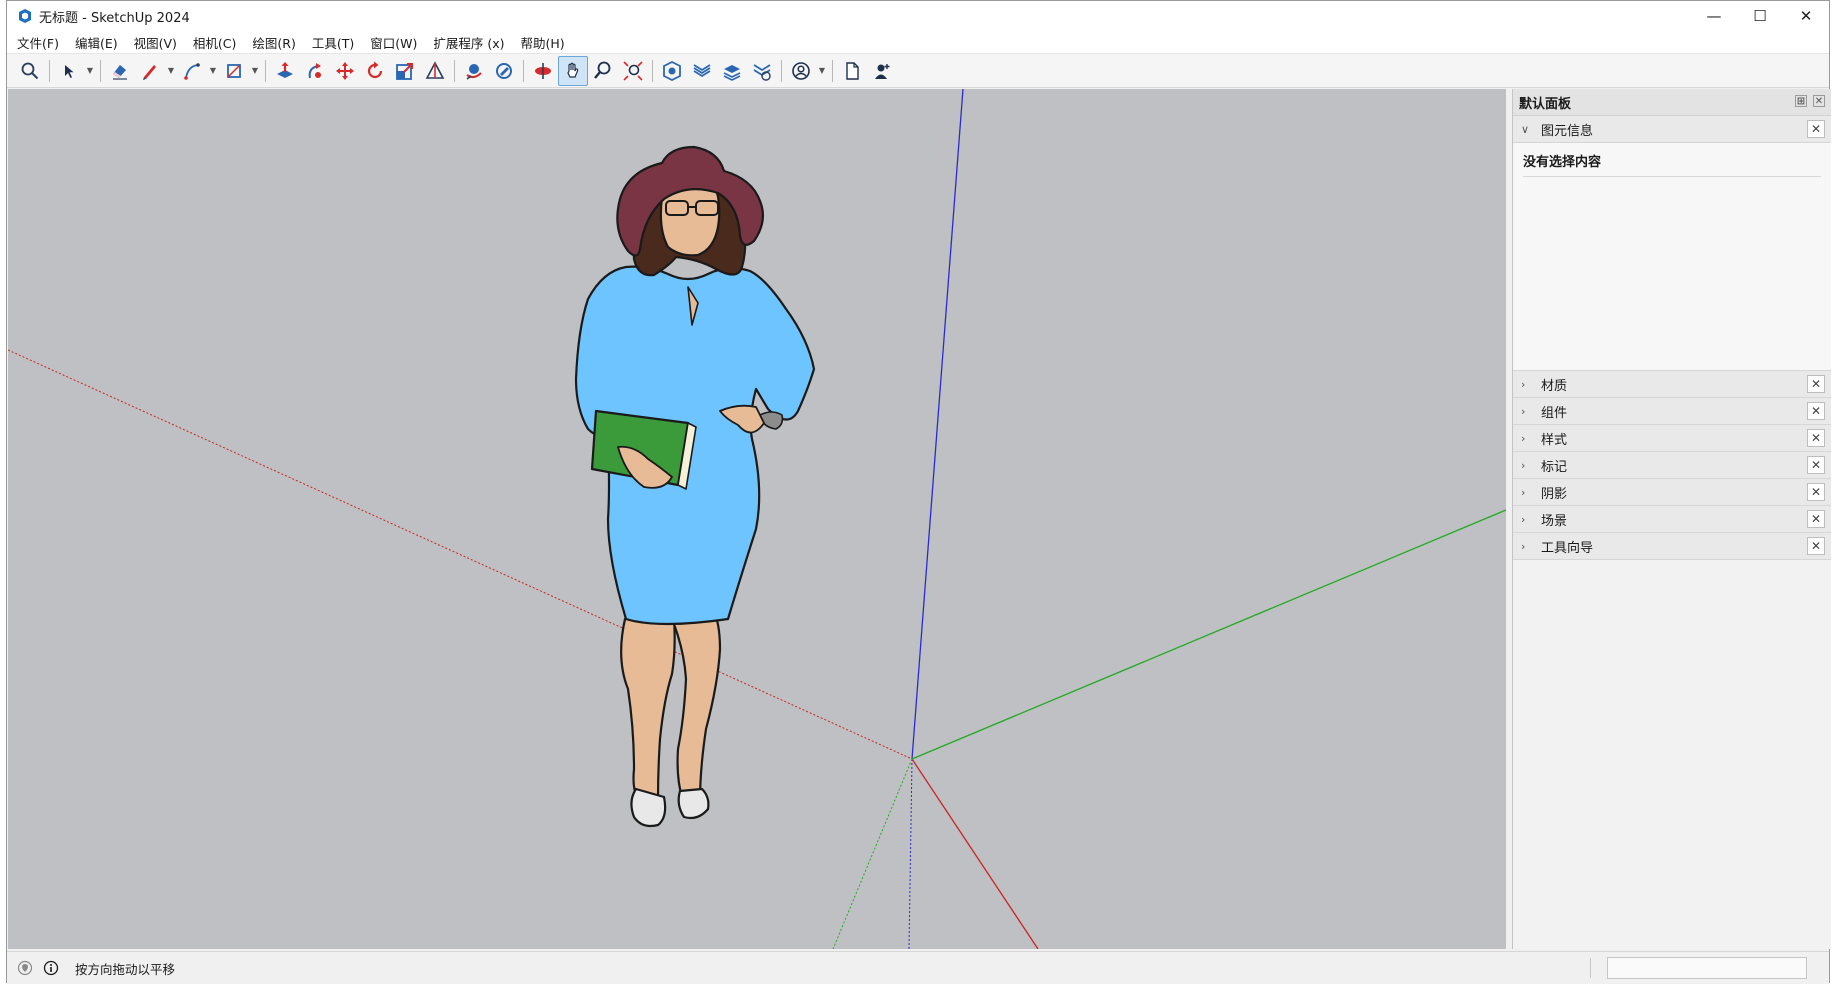 This screenshot has height=989, width=1836. What do you see at coordinates (732, 71) in the screenshot?
I see `layout-icon` at bounding box center [732, 71].